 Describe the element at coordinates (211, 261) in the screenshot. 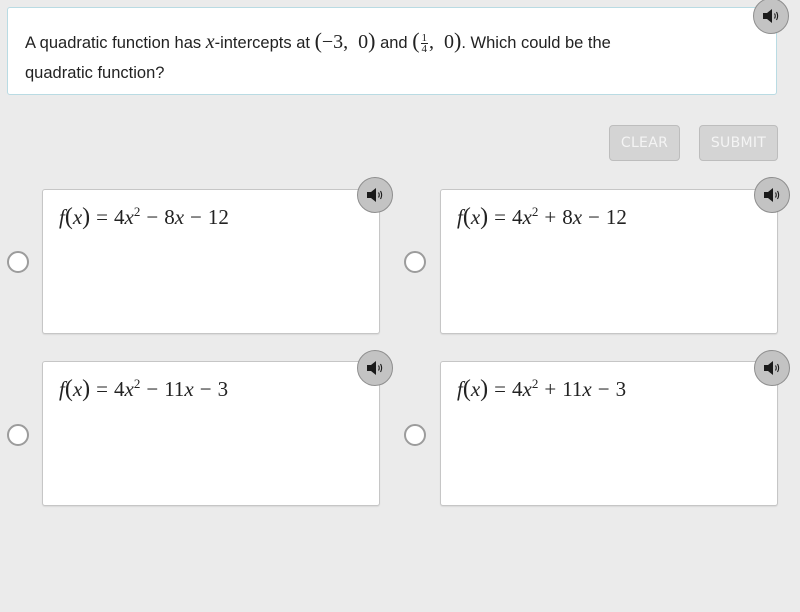

I see `choice-a-card: f(x) = 4x2−8x −12` at that location.